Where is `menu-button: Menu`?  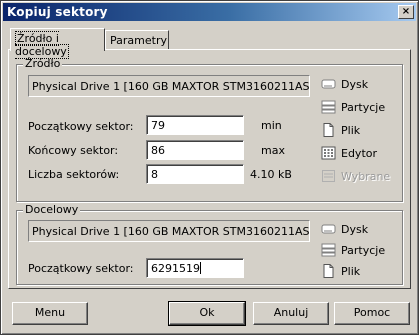 menu-button: Menu is located at coordinates (50, 313).